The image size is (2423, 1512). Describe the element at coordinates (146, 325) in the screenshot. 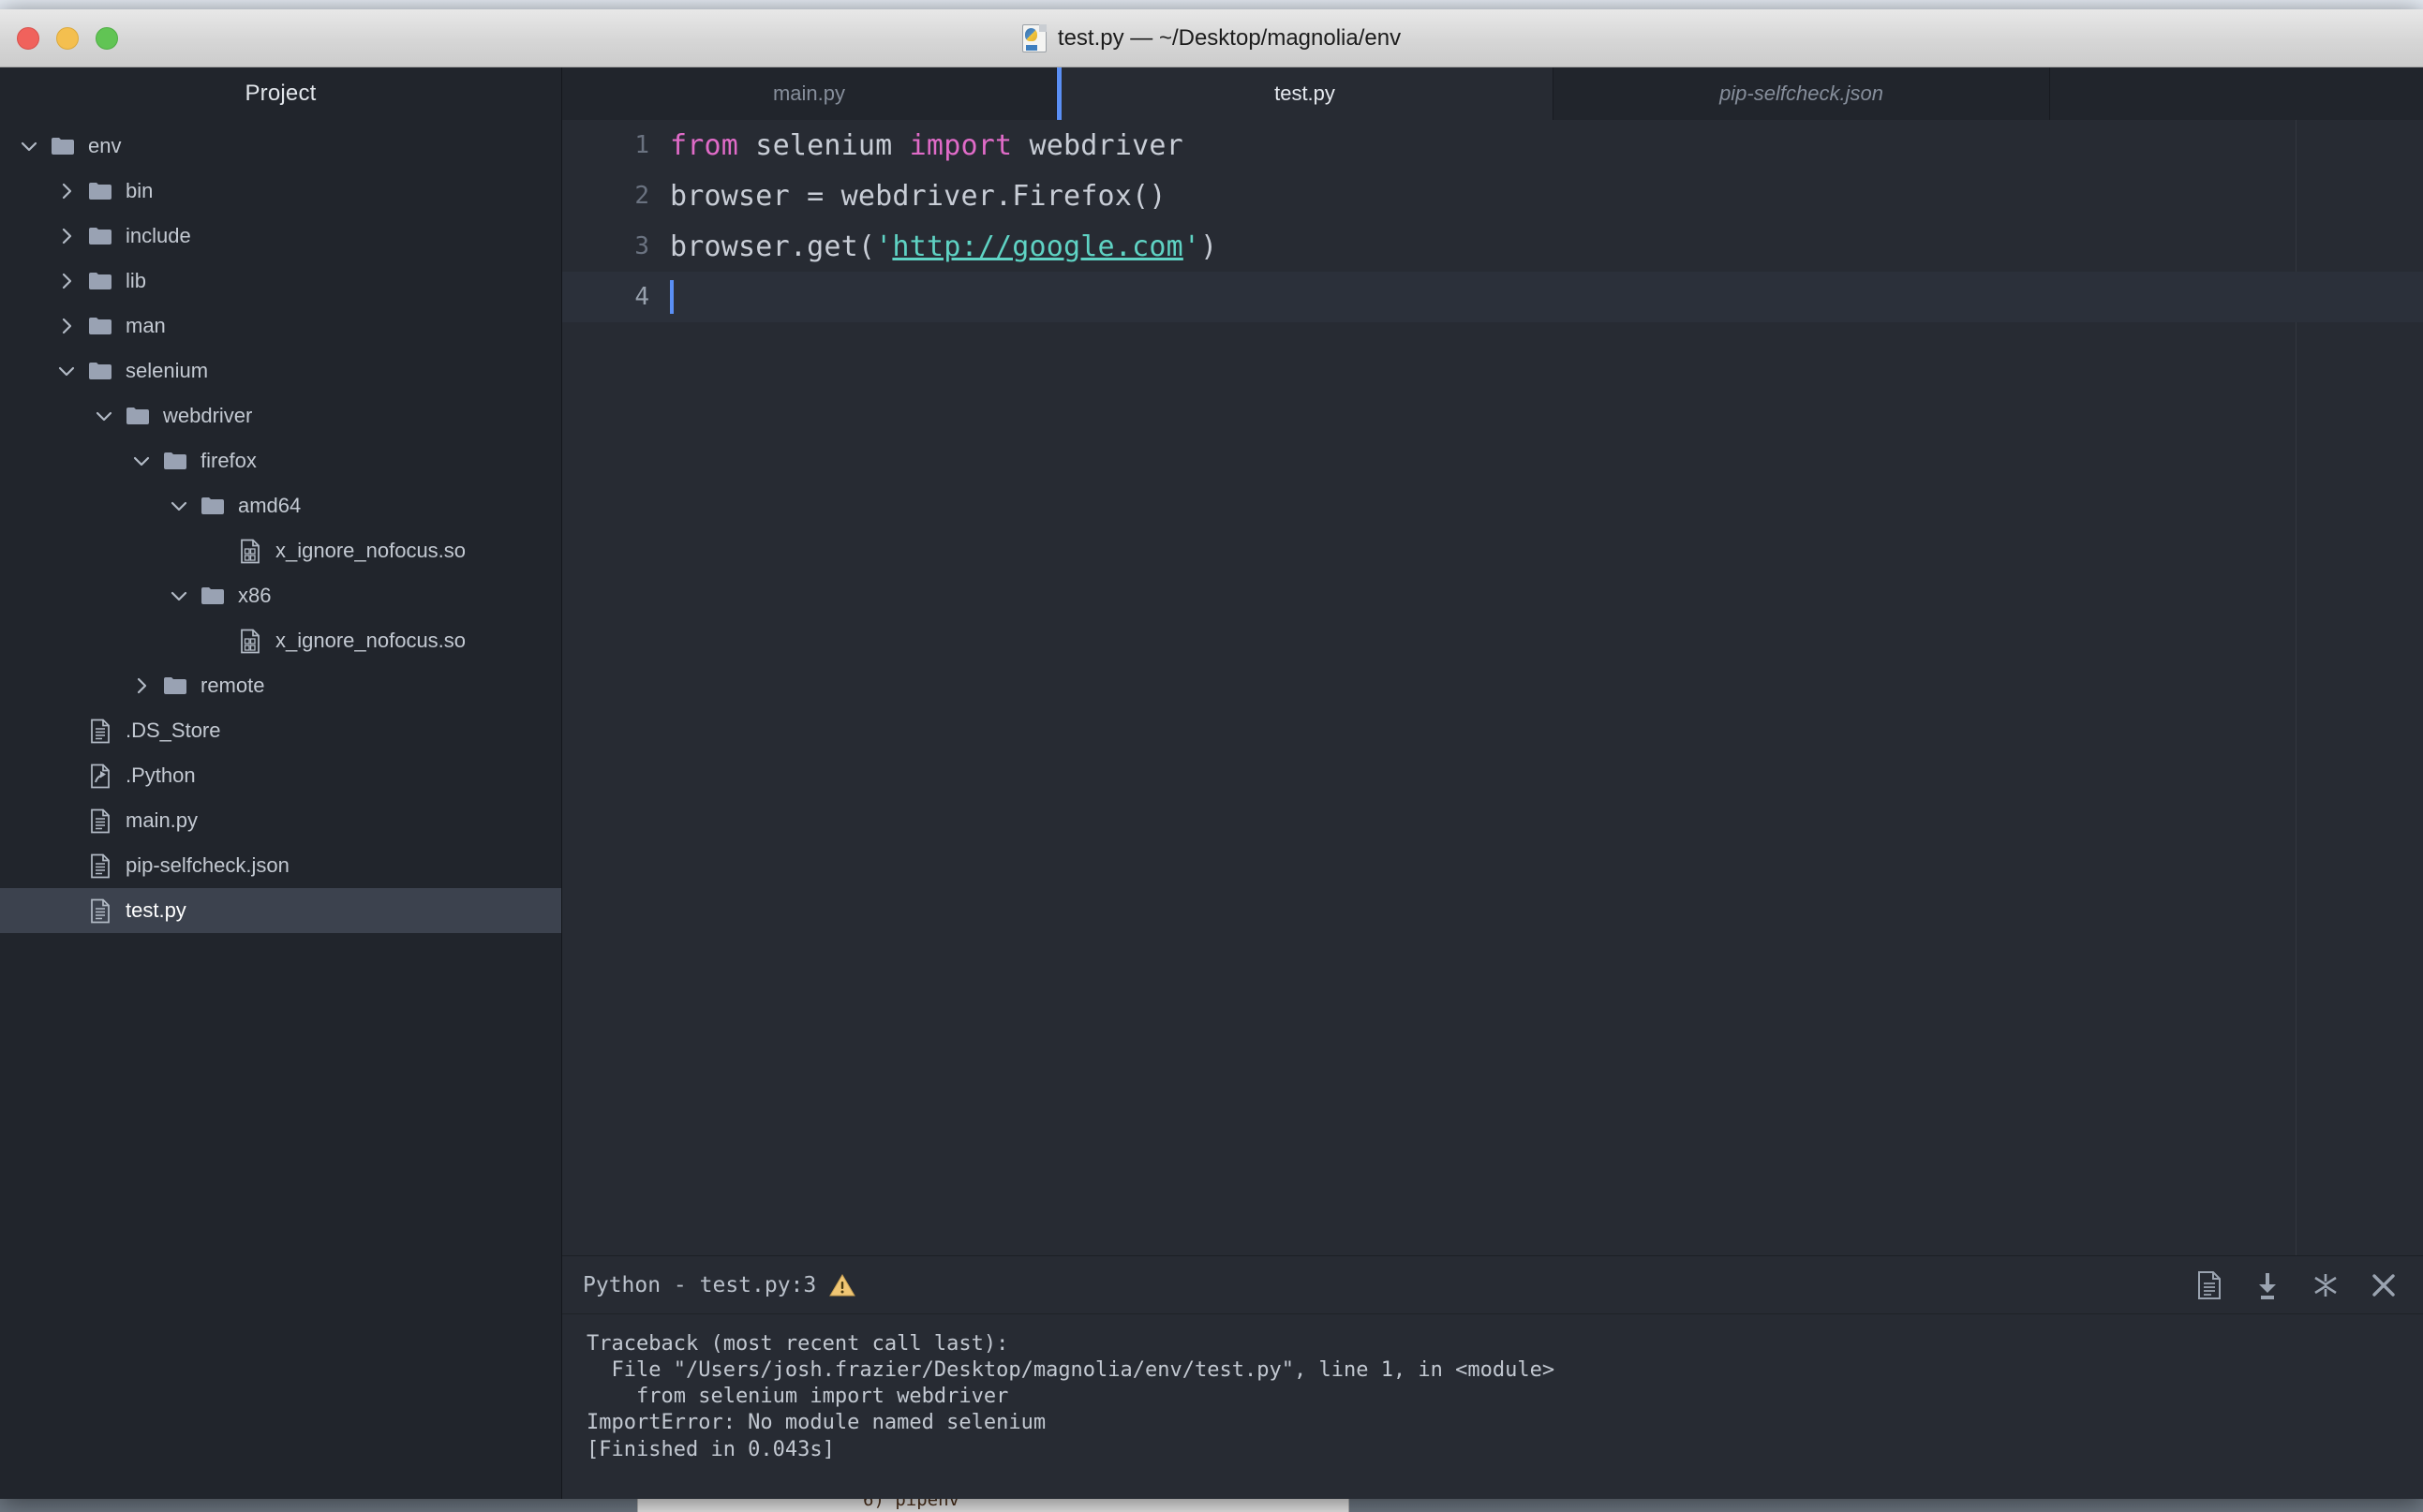

I see `tree-item-label: man` at that location.